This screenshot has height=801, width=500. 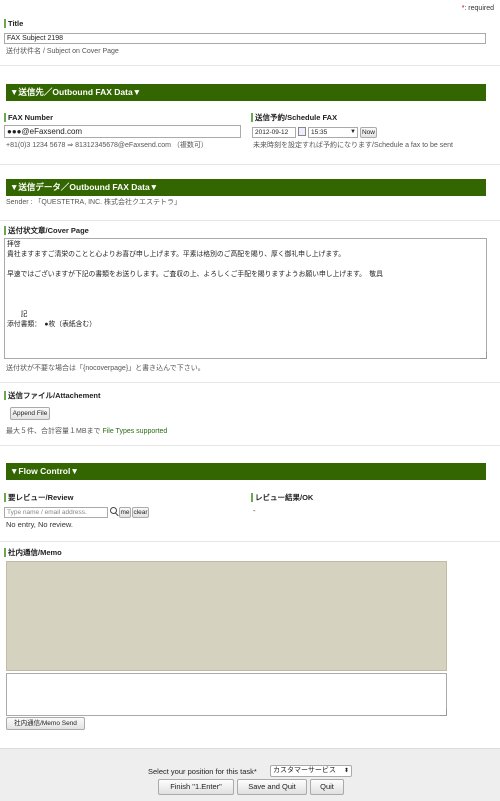 What do you see at coordinates (122, 131) in the screenshot?
I see `fax-number-input: ●●●@eFaxsend.com` at bounding box center [122, 131].